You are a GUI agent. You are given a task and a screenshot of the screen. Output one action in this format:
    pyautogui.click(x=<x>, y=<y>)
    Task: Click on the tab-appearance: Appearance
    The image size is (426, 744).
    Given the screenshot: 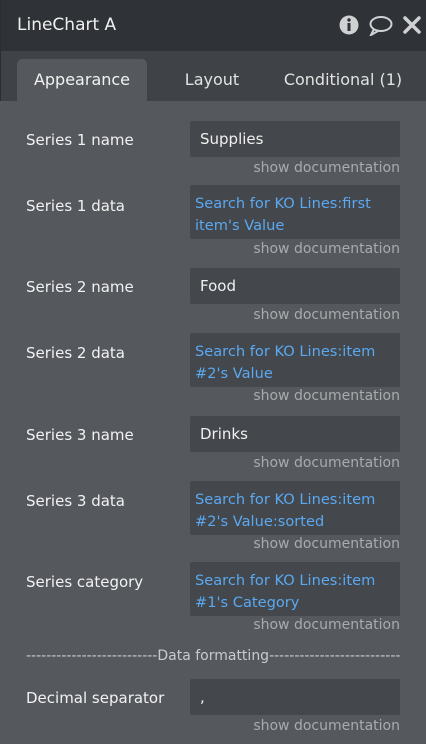 What is the action you would take?
    pyautogui.click(x=82, y=80)
    